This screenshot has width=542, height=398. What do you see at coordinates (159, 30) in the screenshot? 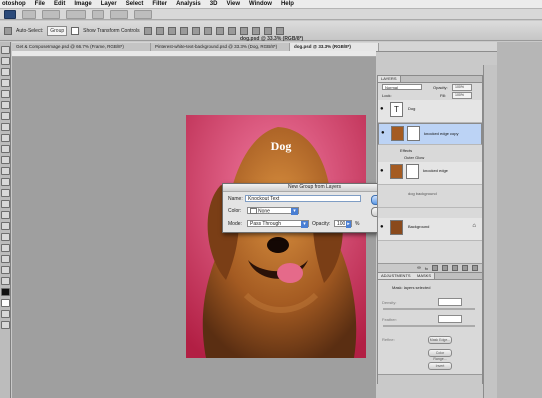
I see `align-vcenter-icon` at bounding box center [159, 30].